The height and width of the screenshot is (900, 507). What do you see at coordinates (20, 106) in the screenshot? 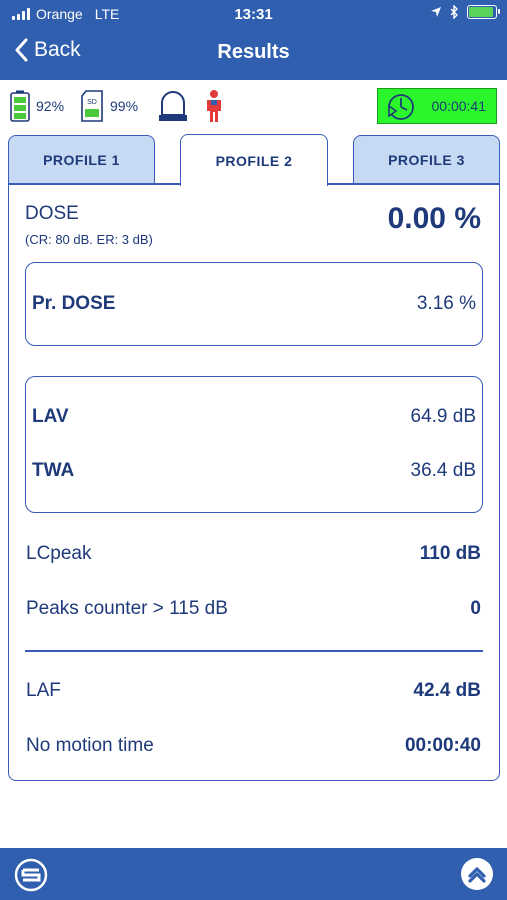
I see `battery-icon` at bounding box center [20, 106].